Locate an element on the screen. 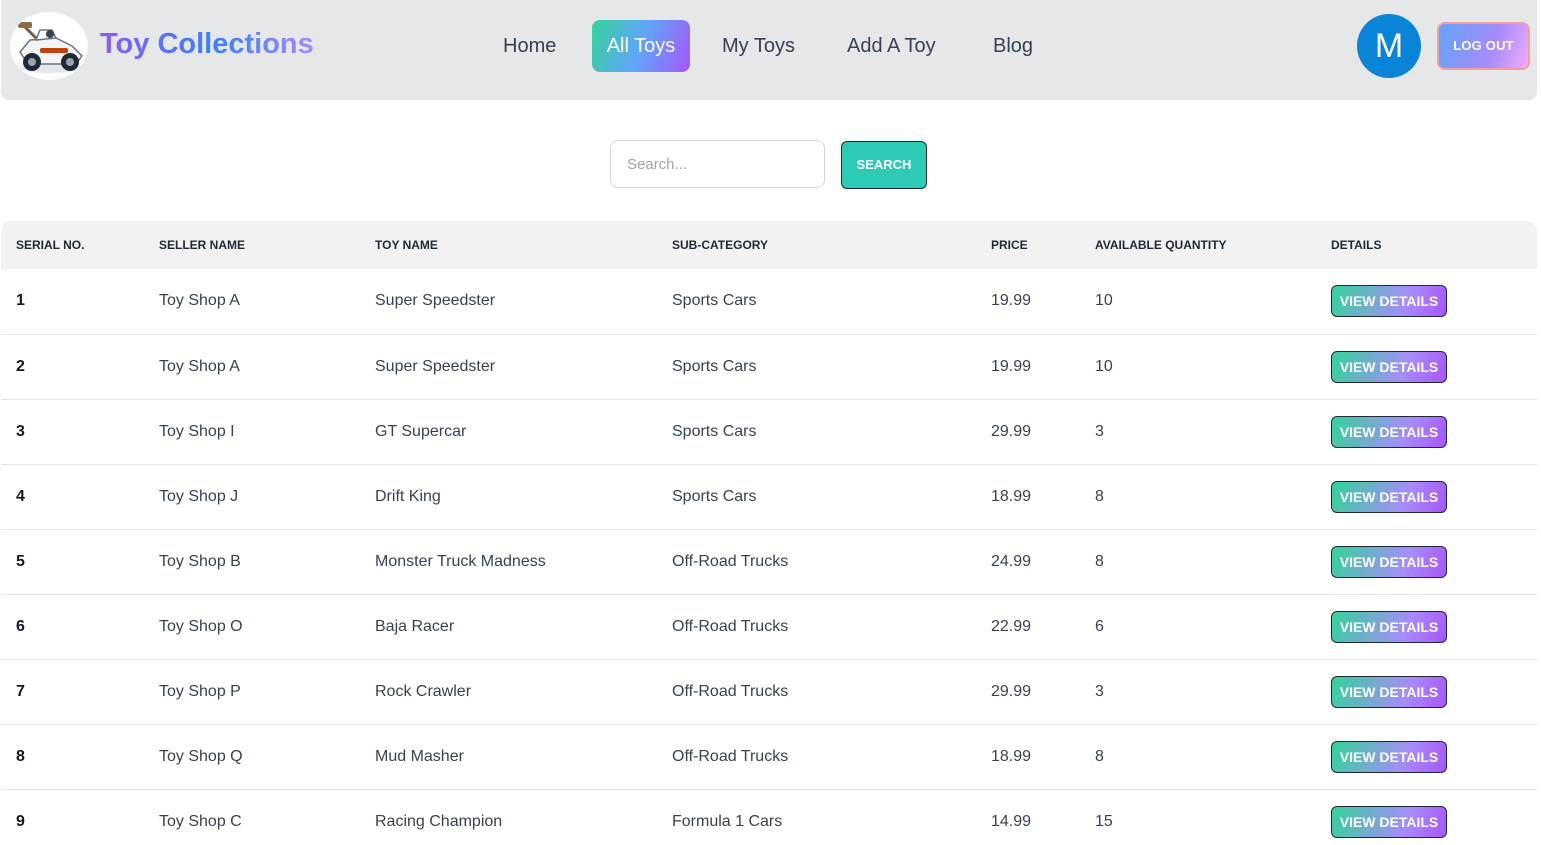 The width and height of the screenshot is (1541, 845). cell-toy-name: Baja Racer is located at coordinates (415, 626).